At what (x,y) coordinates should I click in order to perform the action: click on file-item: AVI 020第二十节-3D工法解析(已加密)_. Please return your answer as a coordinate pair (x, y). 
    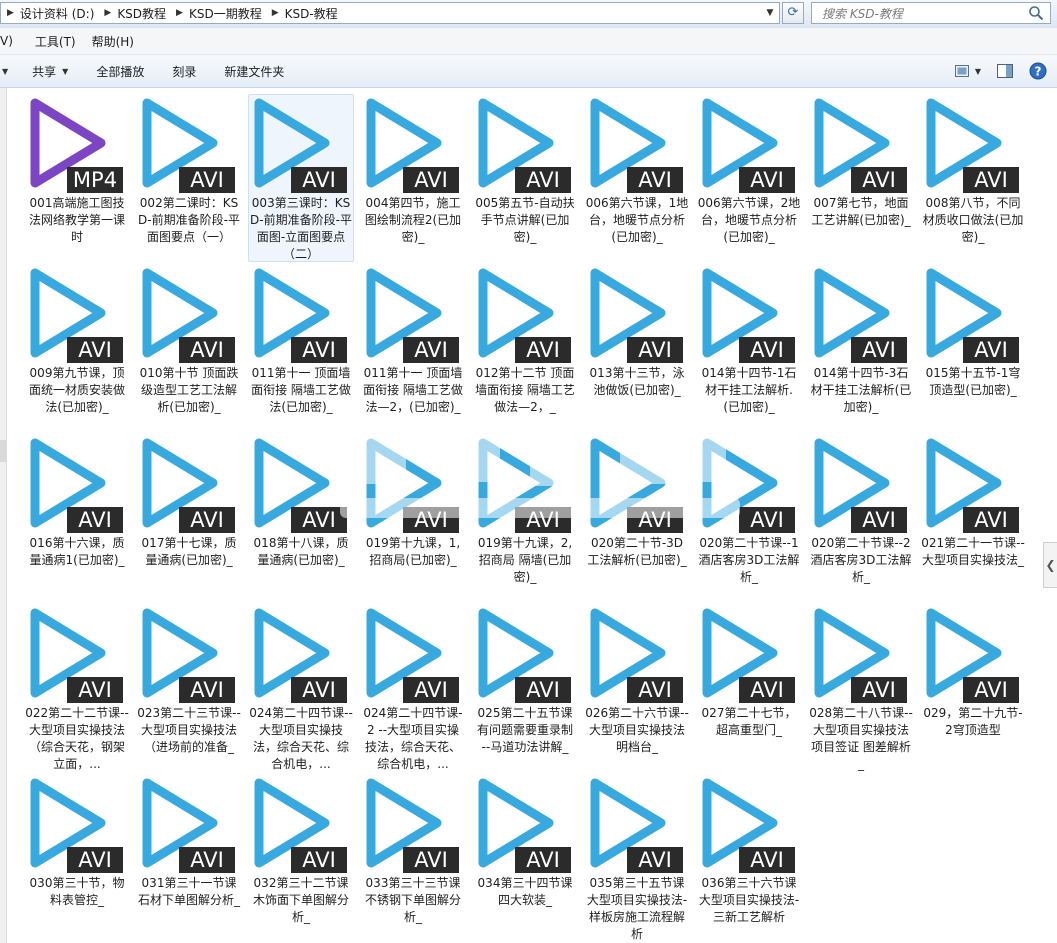
    Looking at the image, I should click on (637, 518).